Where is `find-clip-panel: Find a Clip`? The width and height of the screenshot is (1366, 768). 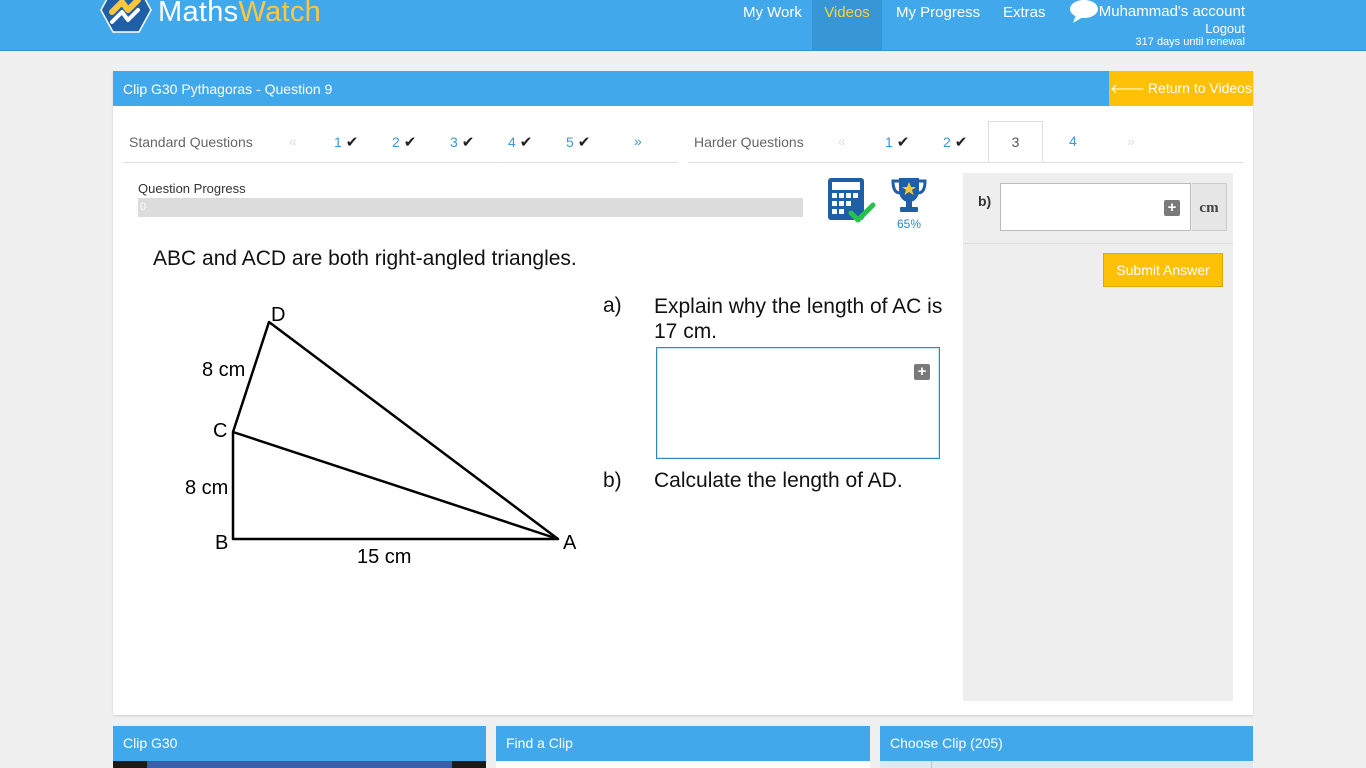
find-clip-panel: Find a Clip is located at coordinates (683, 747).